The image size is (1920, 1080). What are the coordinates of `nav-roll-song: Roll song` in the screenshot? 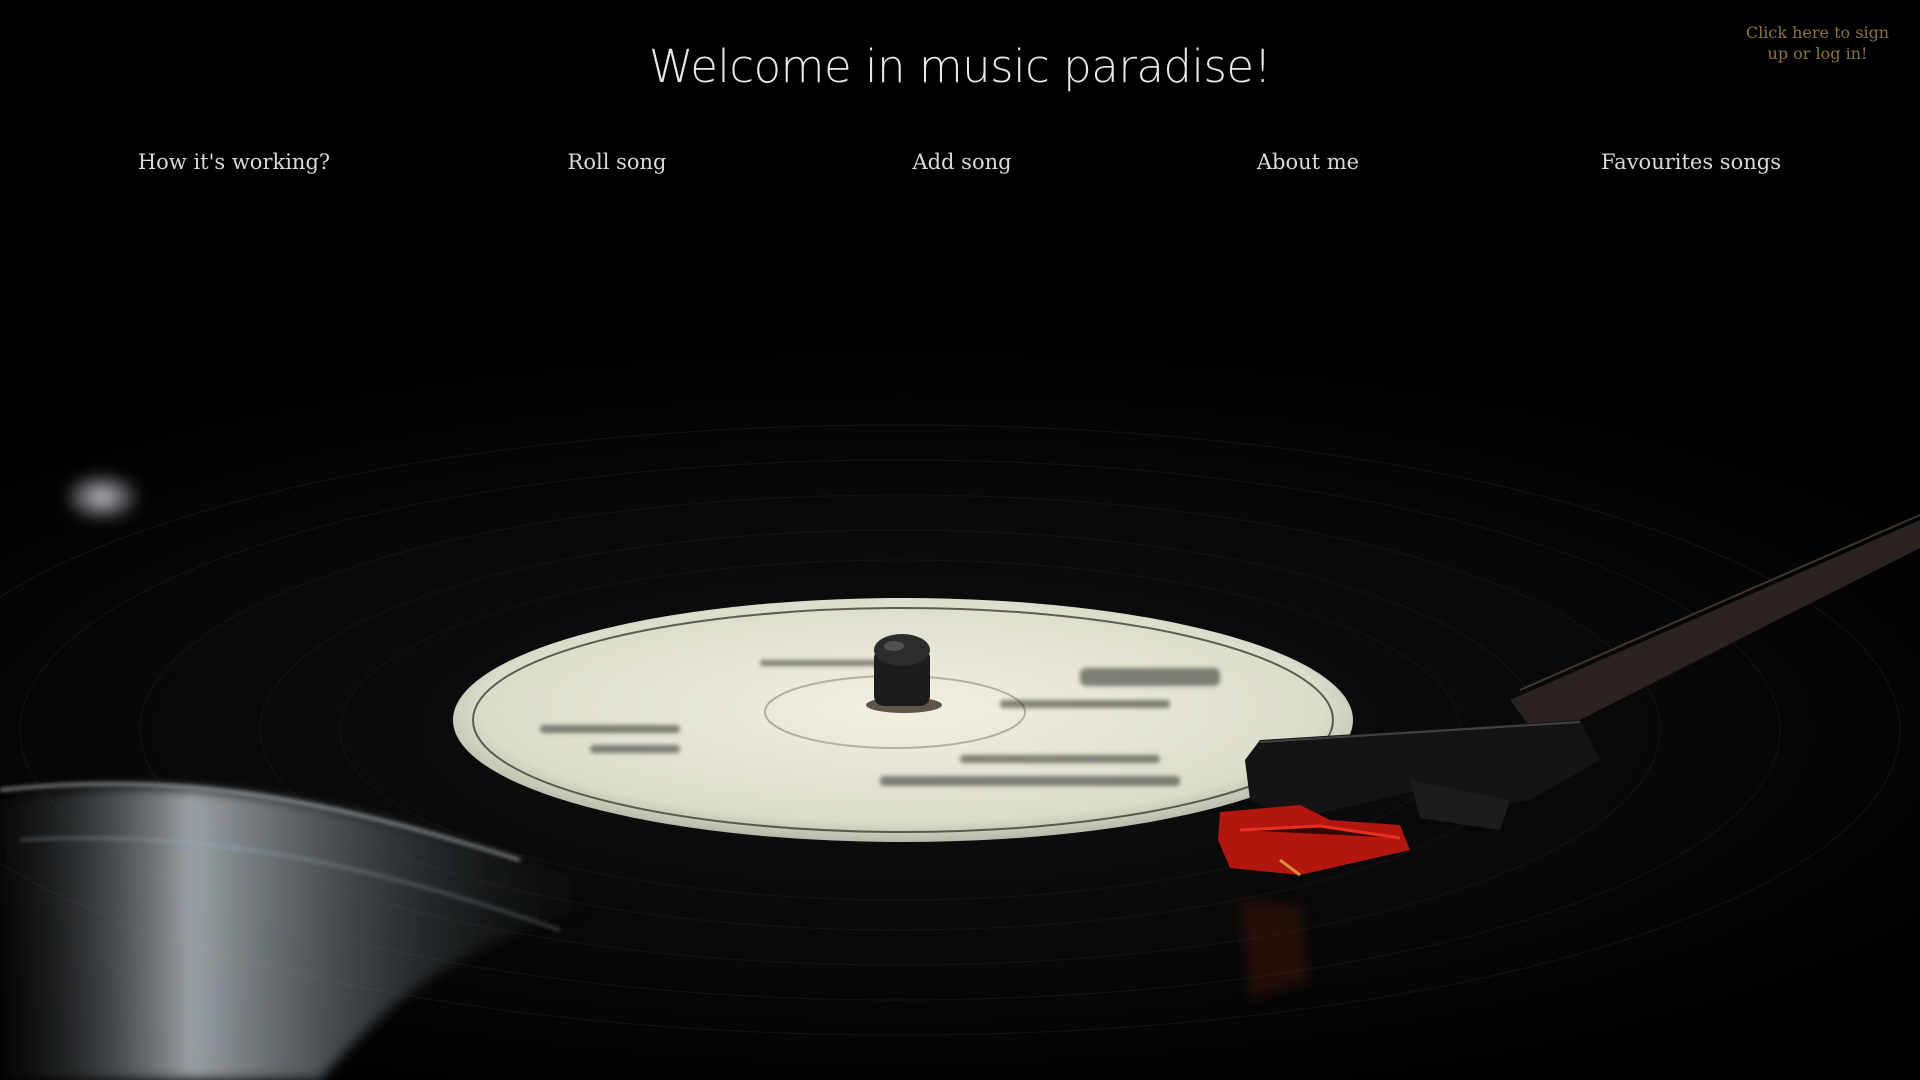 It's located at (617, 162).